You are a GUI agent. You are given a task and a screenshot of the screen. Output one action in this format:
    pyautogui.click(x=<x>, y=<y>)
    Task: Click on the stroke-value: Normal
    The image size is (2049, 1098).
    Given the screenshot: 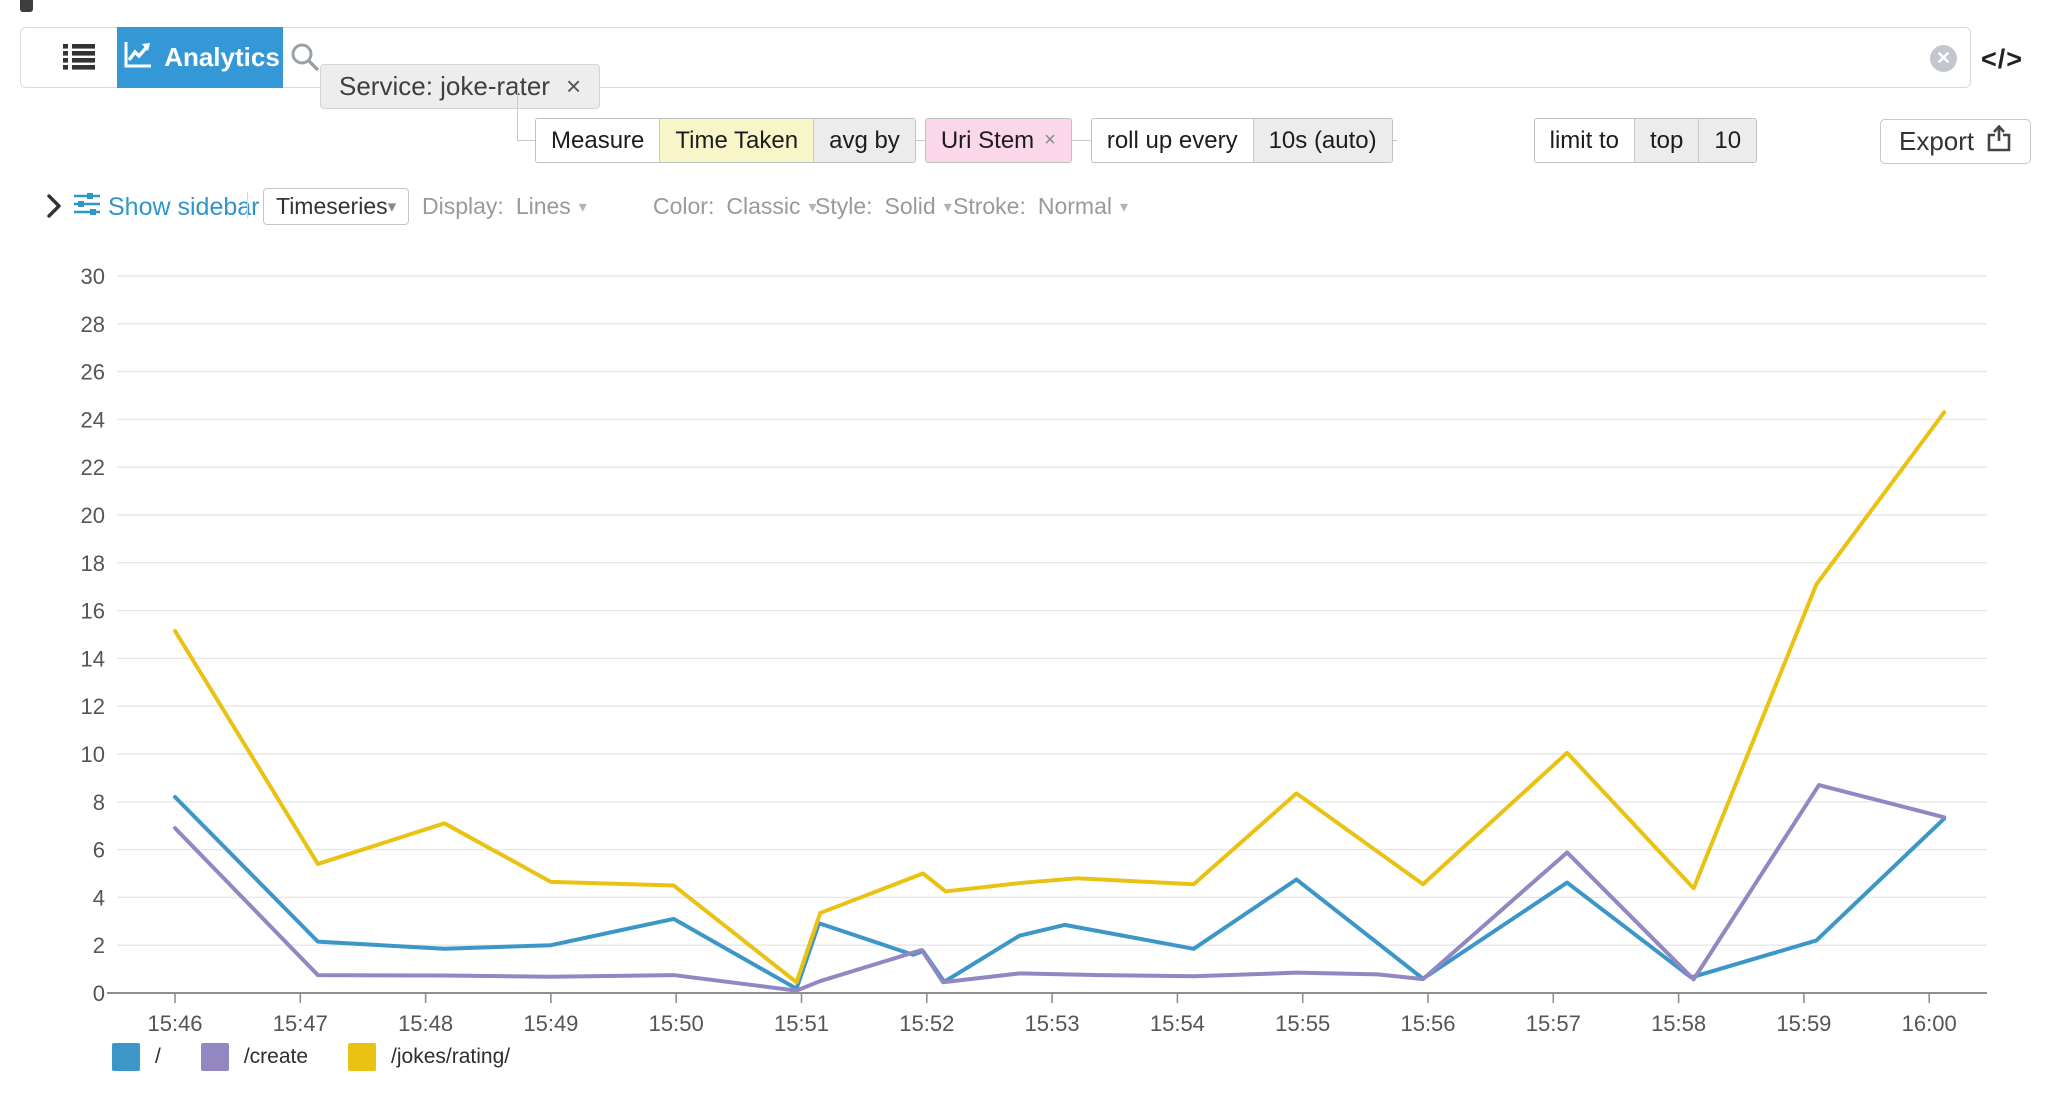 What is the action you would take?
    pyautogui.click(x=1074, y=206)
    